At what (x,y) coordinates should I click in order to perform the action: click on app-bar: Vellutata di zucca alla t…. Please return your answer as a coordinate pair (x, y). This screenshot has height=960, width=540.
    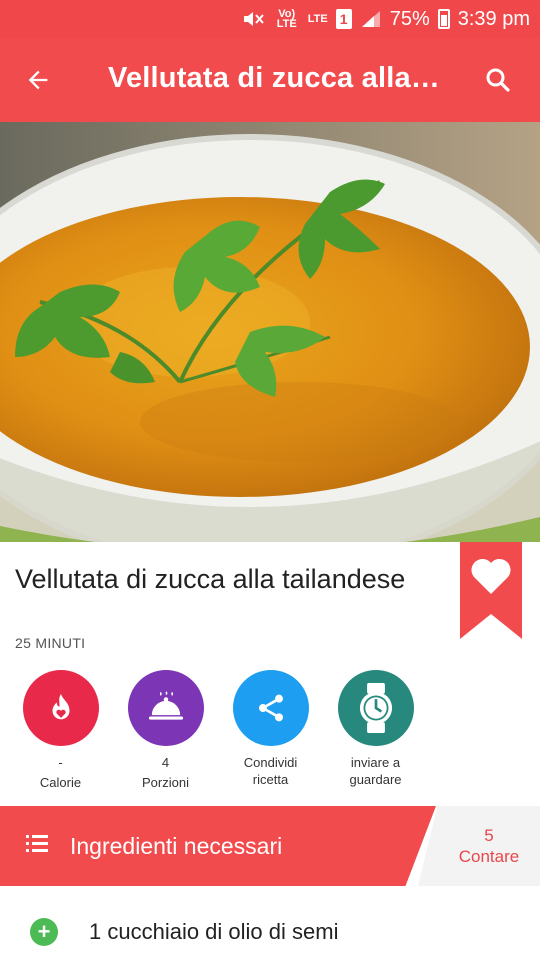
    Looking at the image, I should click on (270, 80).